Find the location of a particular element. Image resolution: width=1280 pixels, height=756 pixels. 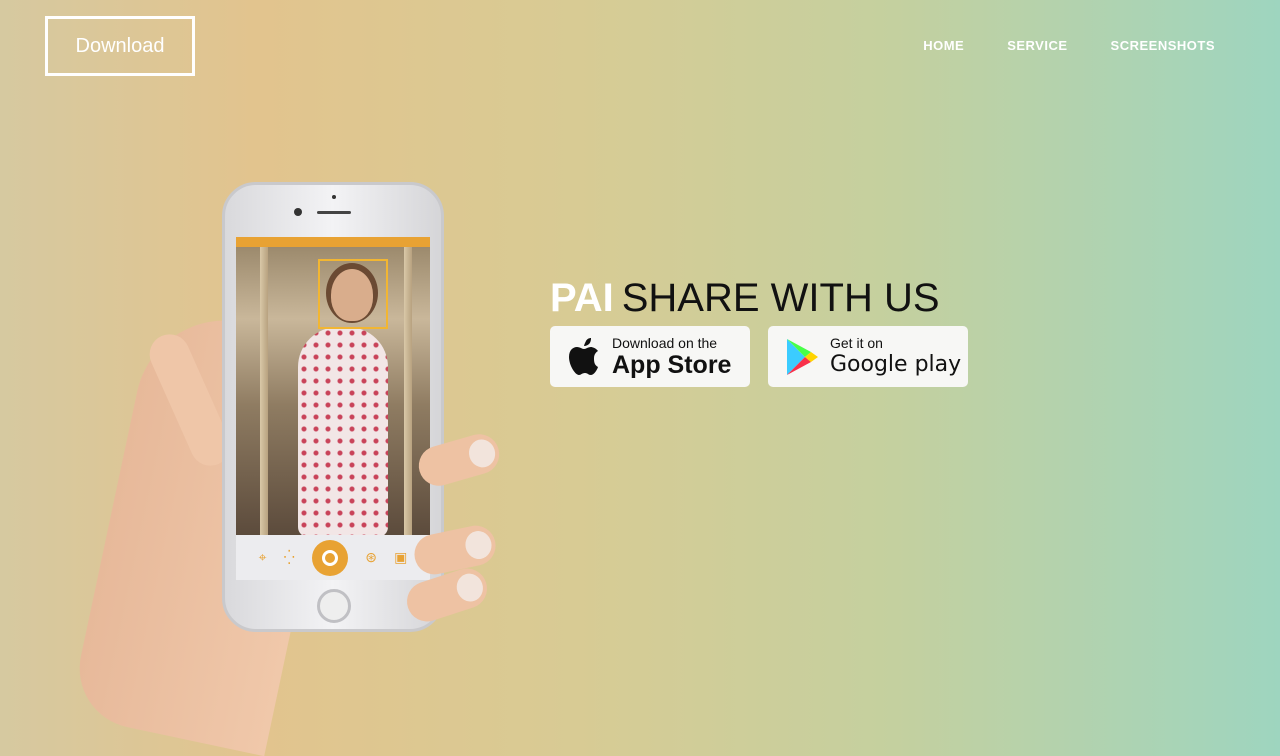

apple-icon is located at coordinates (584, 356).